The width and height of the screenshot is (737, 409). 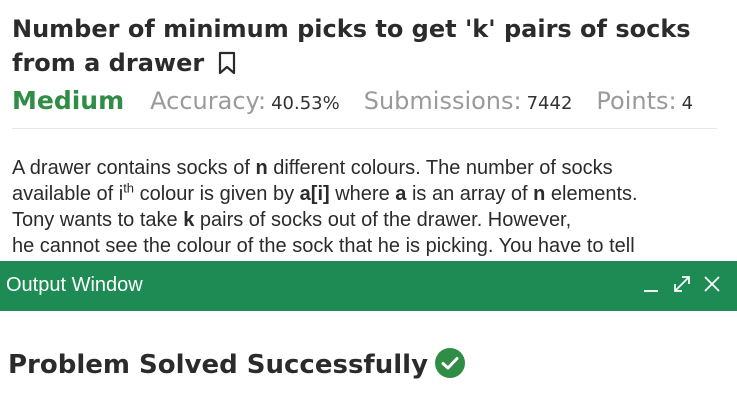 What do you see at coordinates (440, 168) in the screenshot?
I see `desc-text: different colours. The number of socks` at bounding box center [440, 168].